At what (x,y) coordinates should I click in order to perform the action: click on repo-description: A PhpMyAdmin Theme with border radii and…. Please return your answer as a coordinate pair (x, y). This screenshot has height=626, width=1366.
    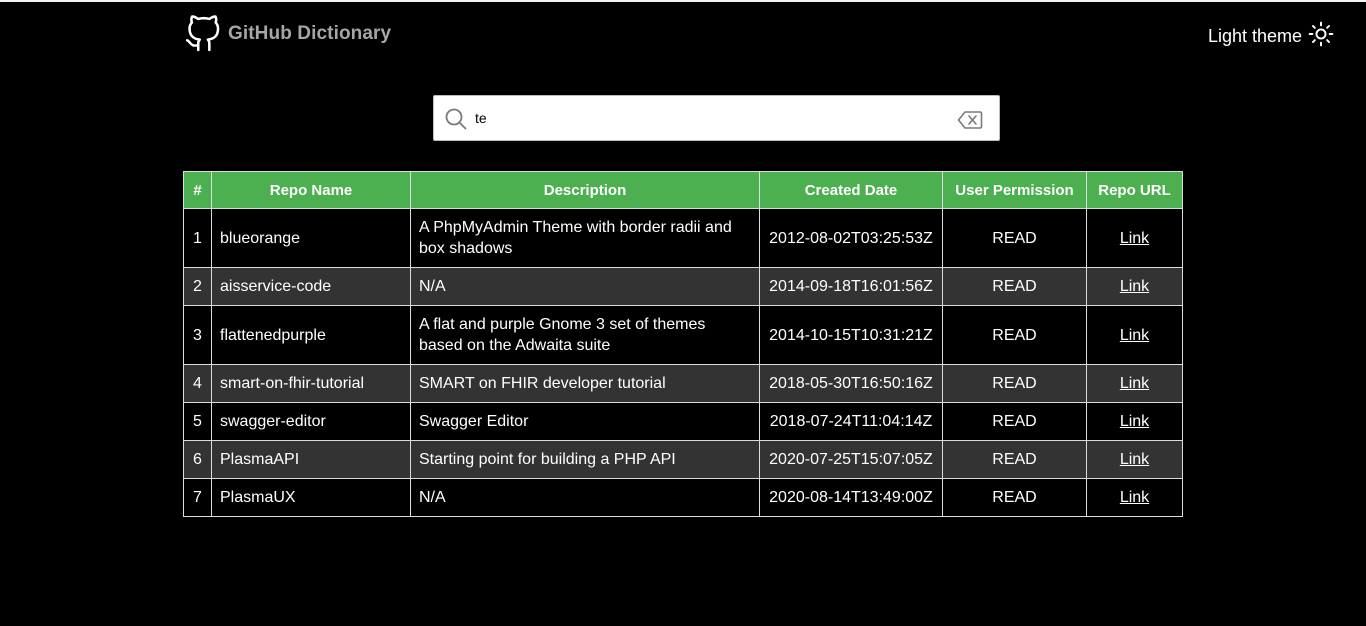
    Looking at the image, I should click on (585, 238).